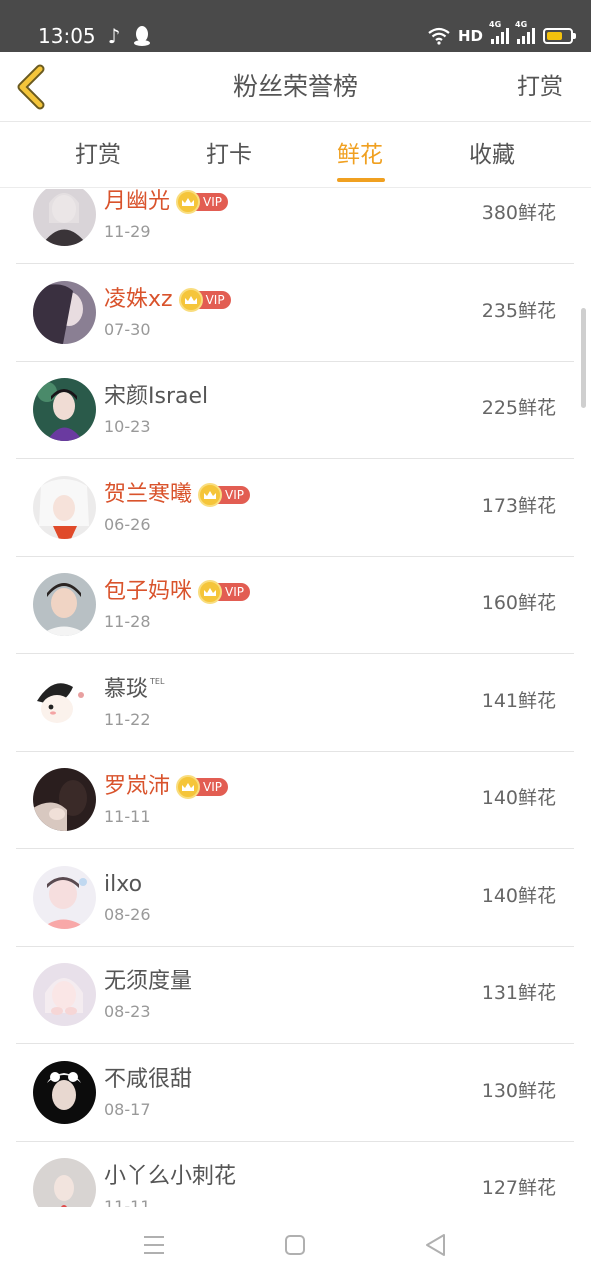 This screenshot has width=591, height=1280. What do you see at coordinates (127, 231) in the screenshot?
I see `date-label: 11-29` at bounding box center [127, 231].